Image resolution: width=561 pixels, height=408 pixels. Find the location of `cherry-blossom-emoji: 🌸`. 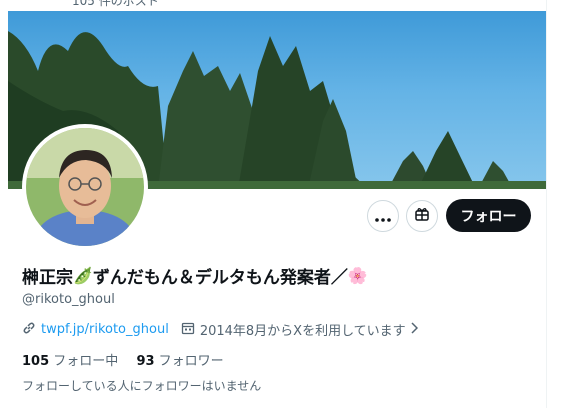

cherry-blossom-emoji: 🌸 is located at coordinates (357, 275).